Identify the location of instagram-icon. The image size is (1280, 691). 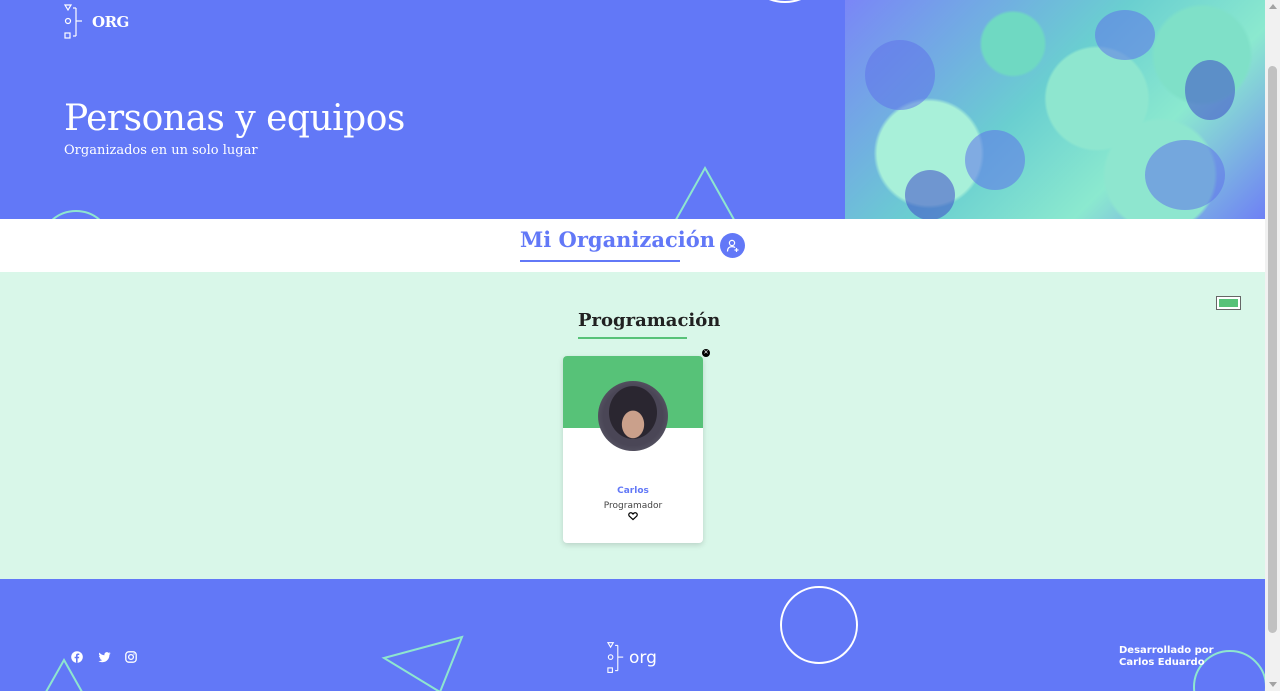
(131, 657).